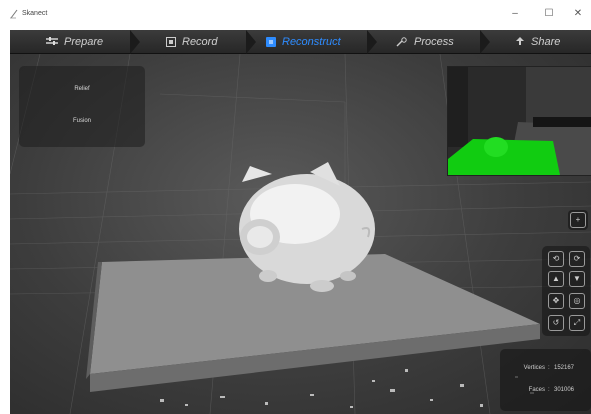 The image size is (591, 414). Describe the element at coordinates (549, 14) in the screenshot. I see `maximize-button: ☐` at that location.